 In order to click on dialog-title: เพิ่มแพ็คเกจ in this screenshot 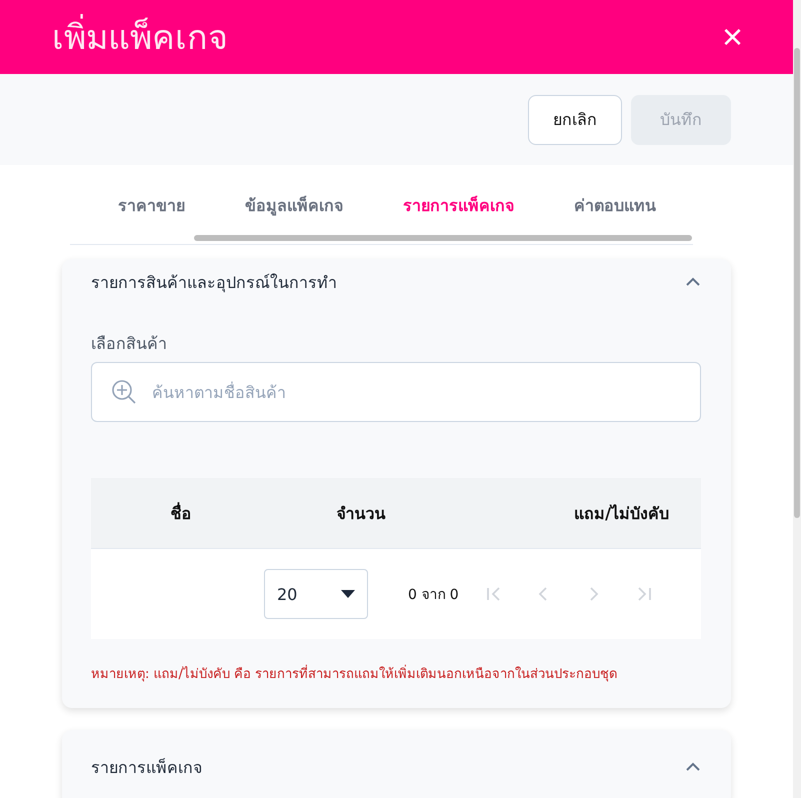, I will do `click(140, 37)`.